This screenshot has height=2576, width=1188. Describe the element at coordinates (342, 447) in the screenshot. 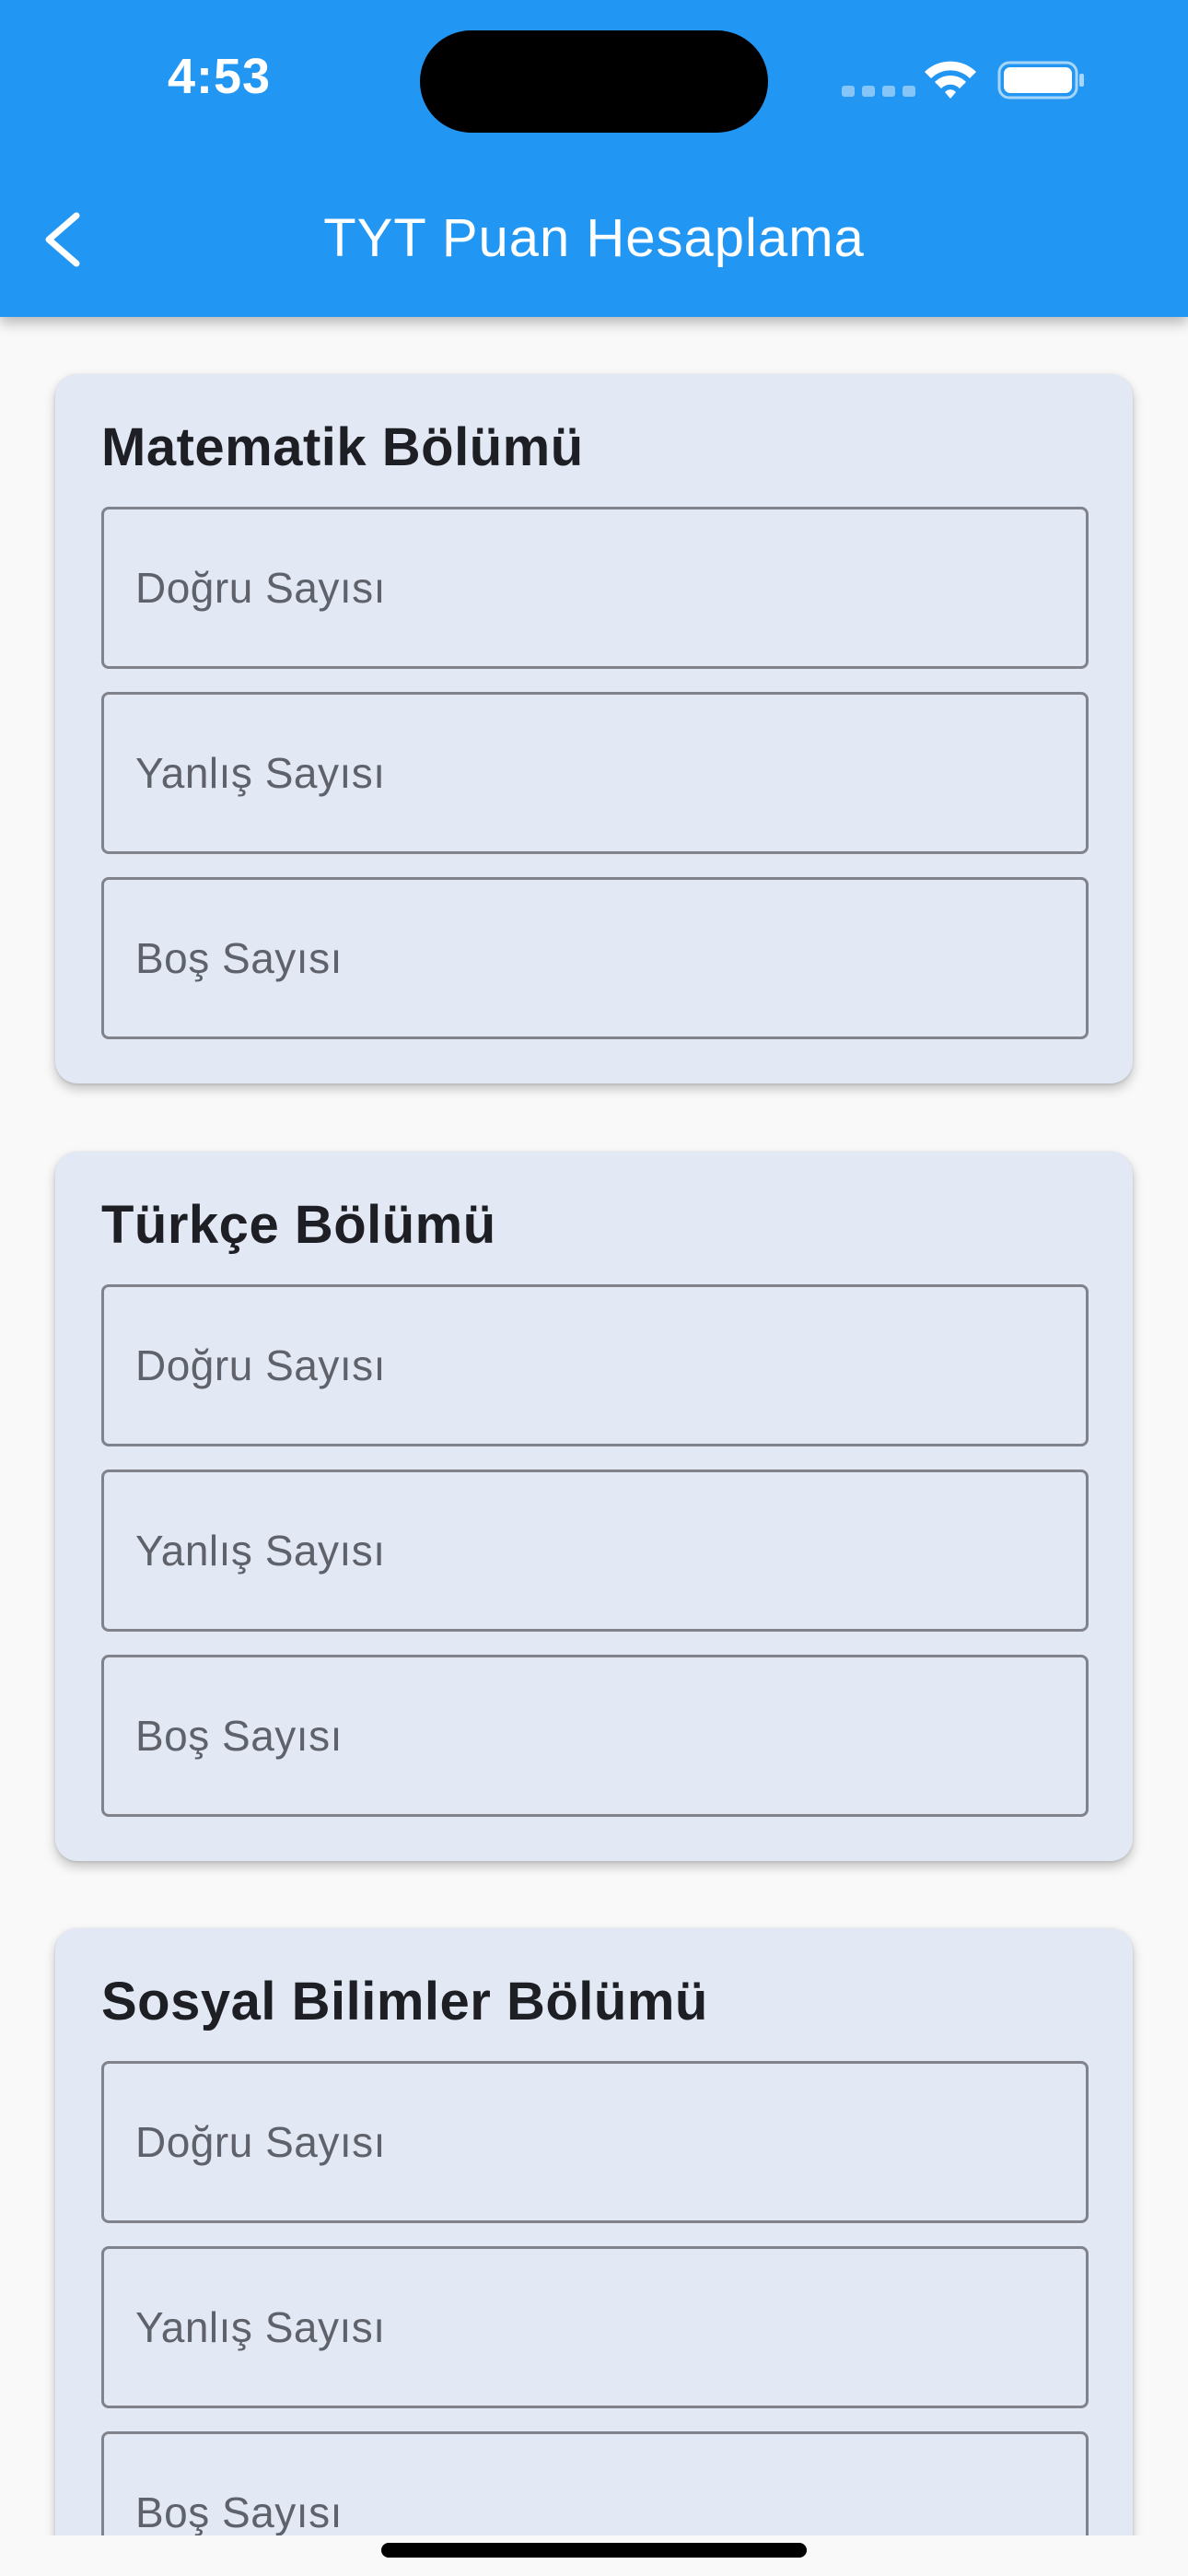

I see `section-title: Matematik Bölümü` at that location.